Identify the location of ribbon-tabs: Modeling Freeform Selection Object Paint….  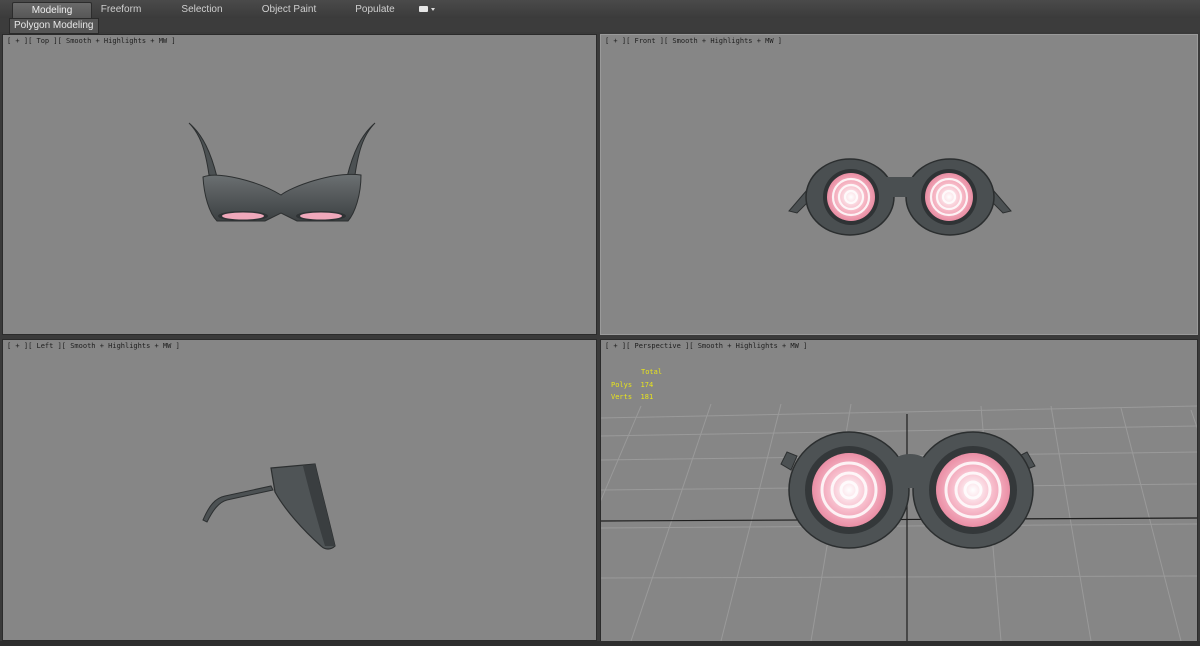
(600, 9).